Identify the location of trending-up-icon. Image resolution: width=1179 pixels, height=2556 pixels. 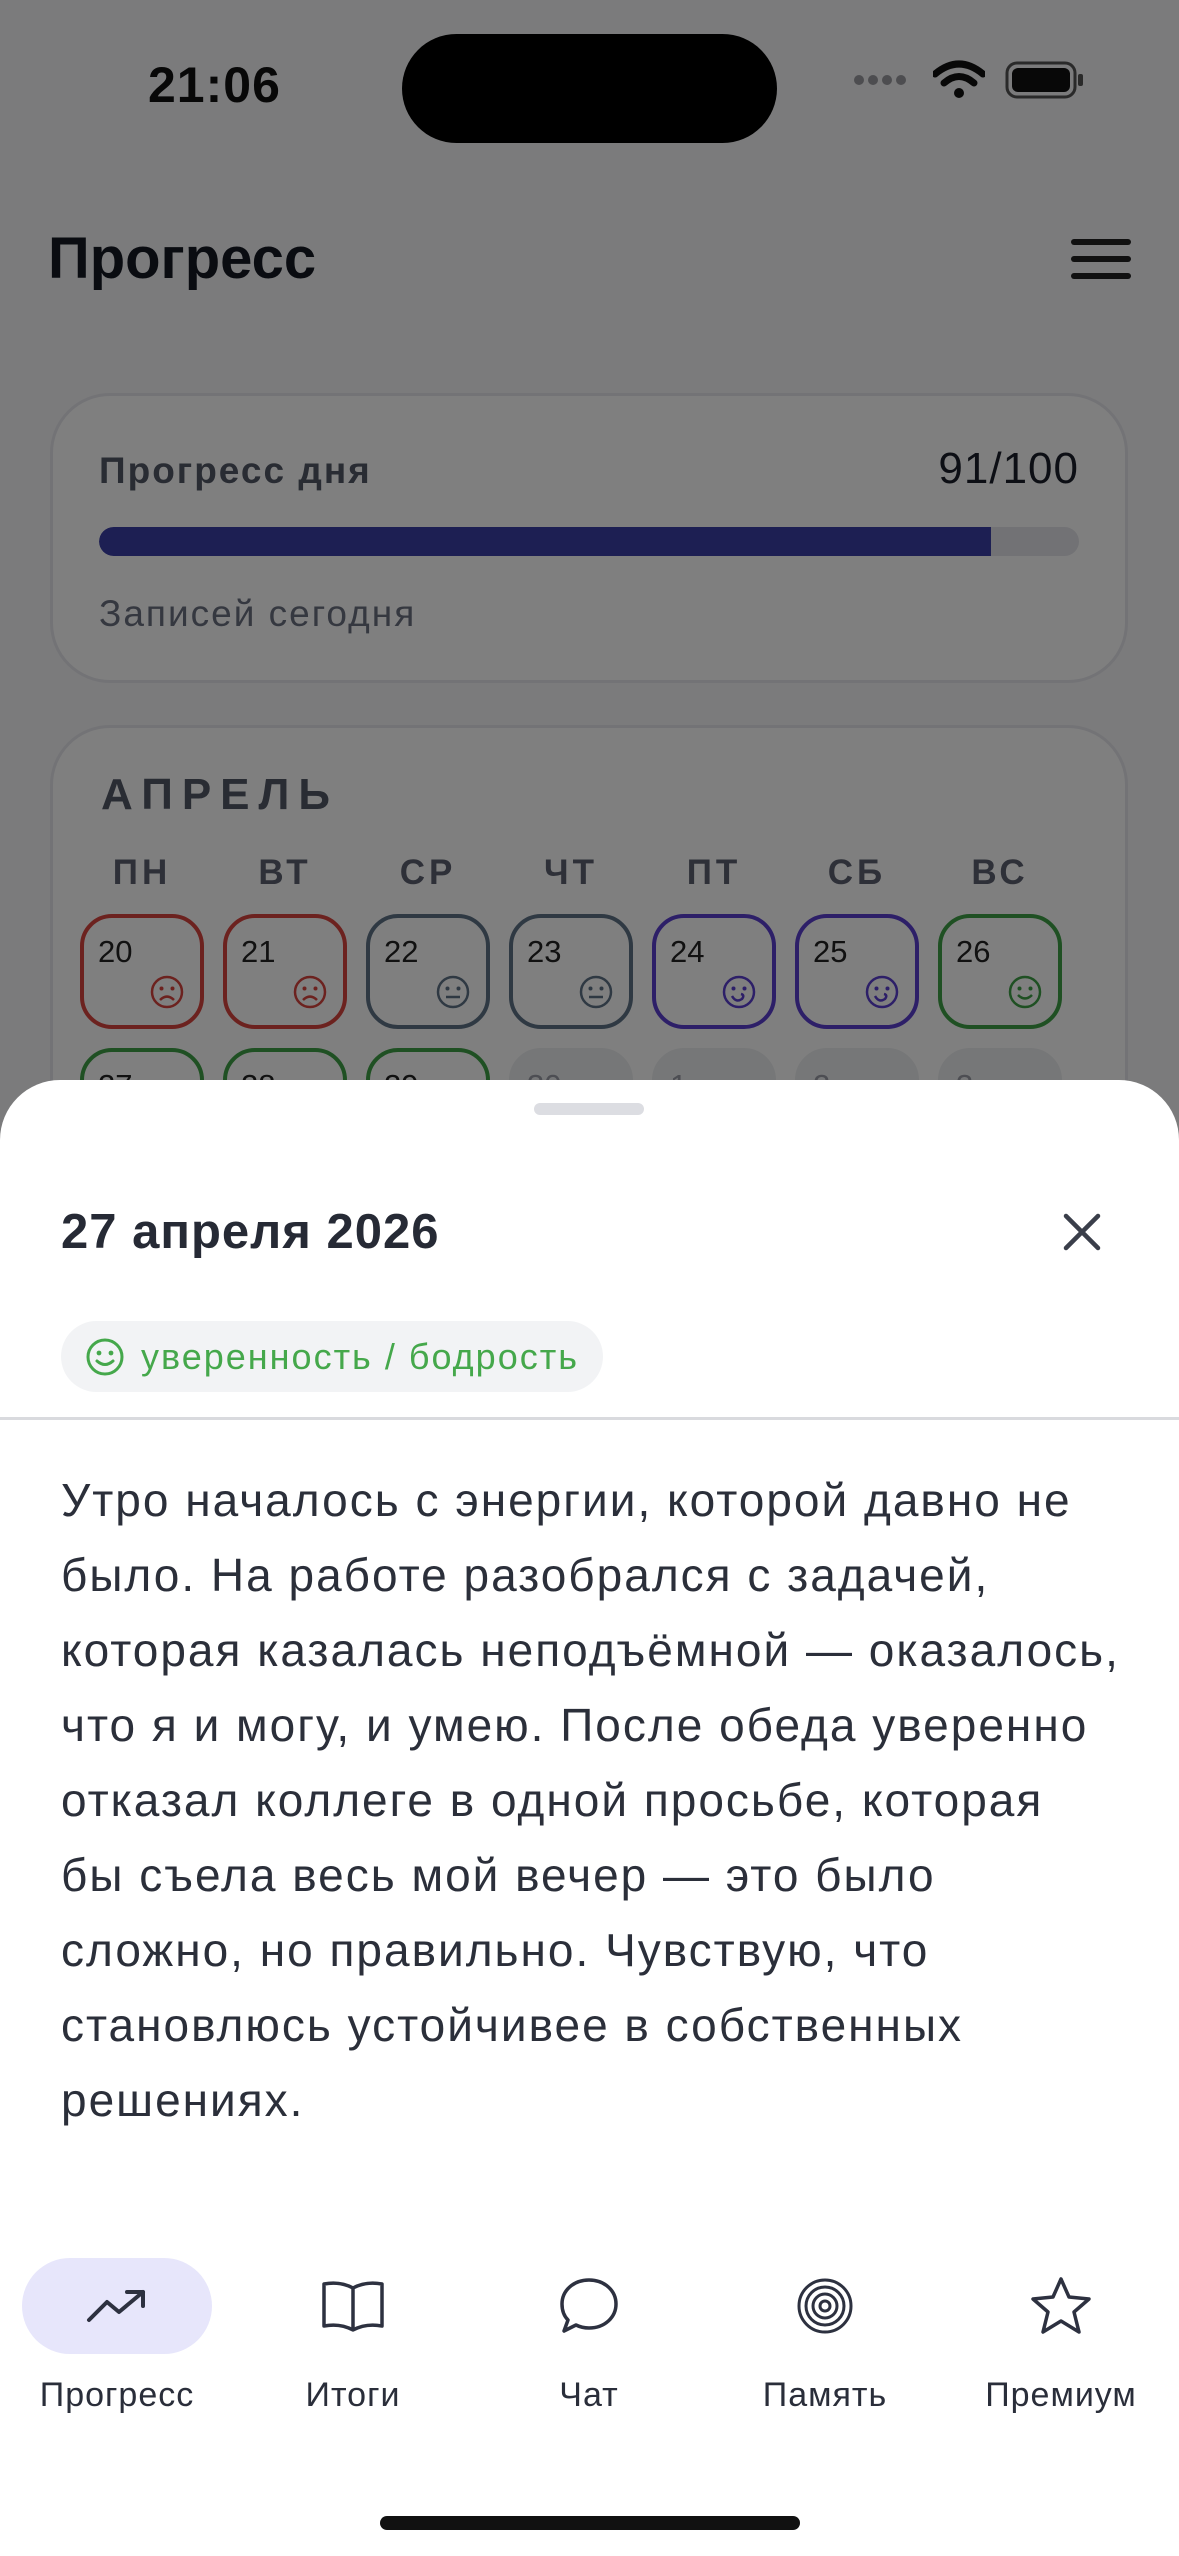
(117, 2306).